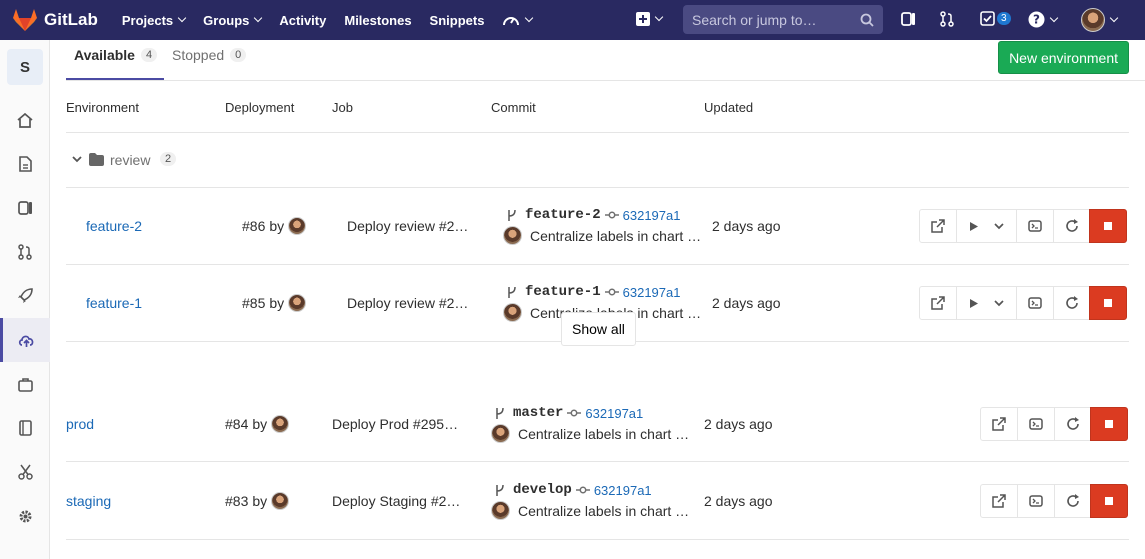 The width and height of the screenshot is (1145, 559). I want to click on branch-name: develop, so click(542, 490).